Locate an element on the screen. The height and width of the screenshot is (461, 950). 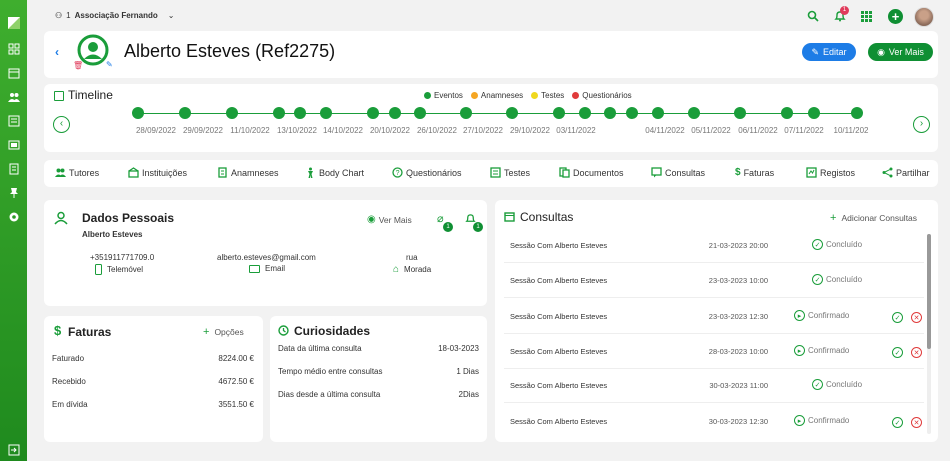
timeline-legend: Eventos Anamneses Testes Questionários is located at coordinates (528, 95).